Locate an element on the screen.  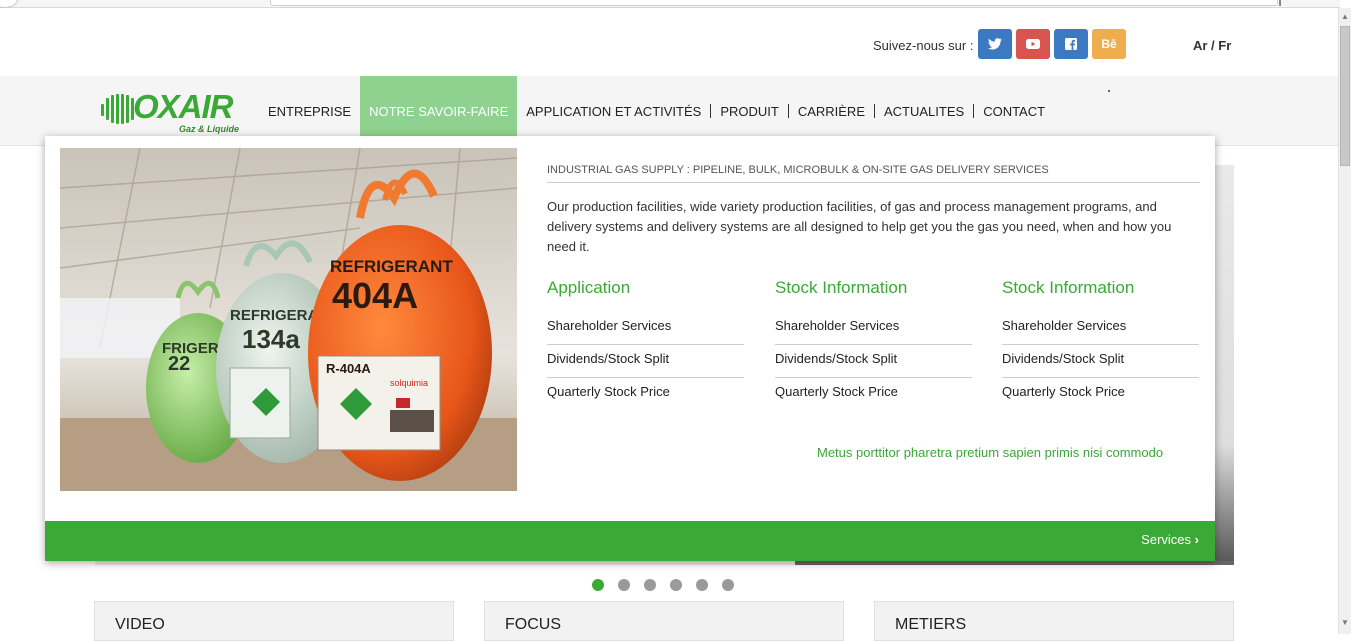
card-video: VIDEO is located at coordinates (274, 621).